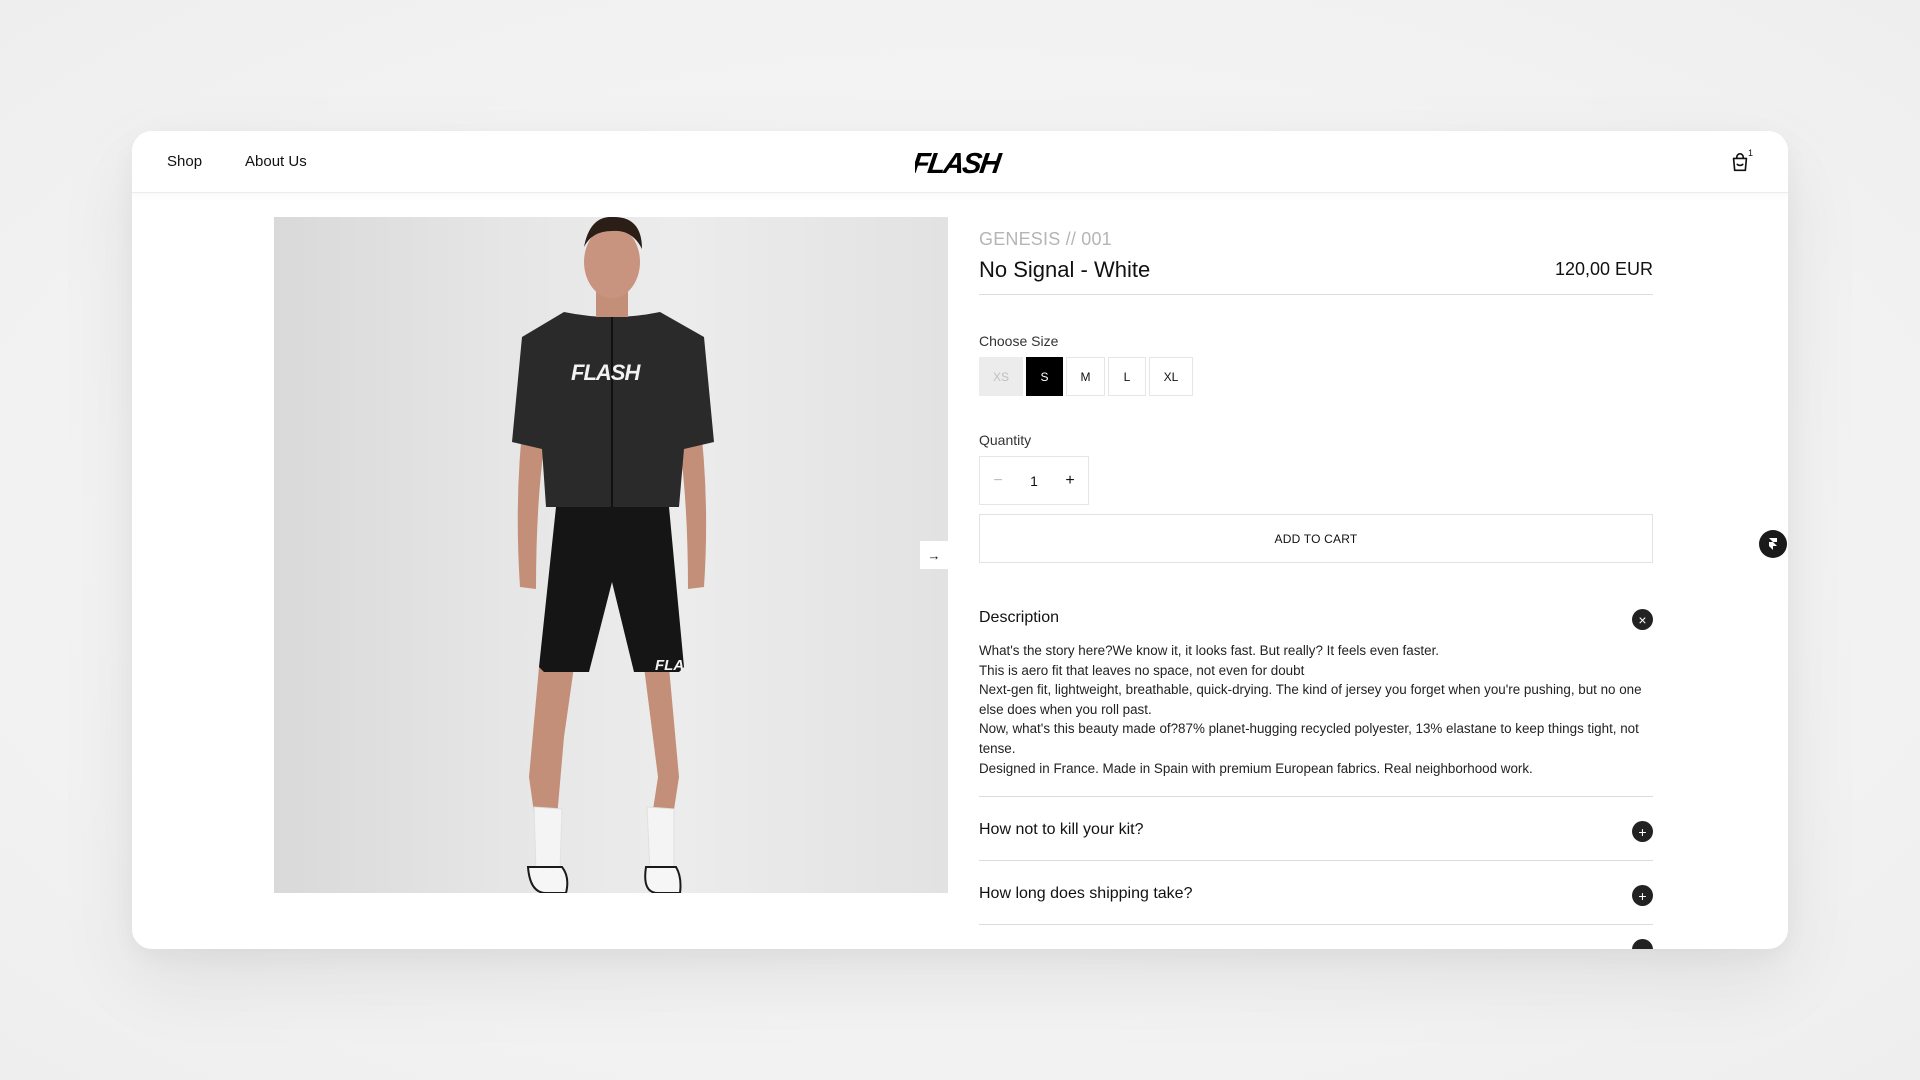 This screenshot has height=1080, width=1920. What do you see at coordinates (1044, 376) in the screenshot?
I see `size-option-s: S` at bounding box center [1044, 376].